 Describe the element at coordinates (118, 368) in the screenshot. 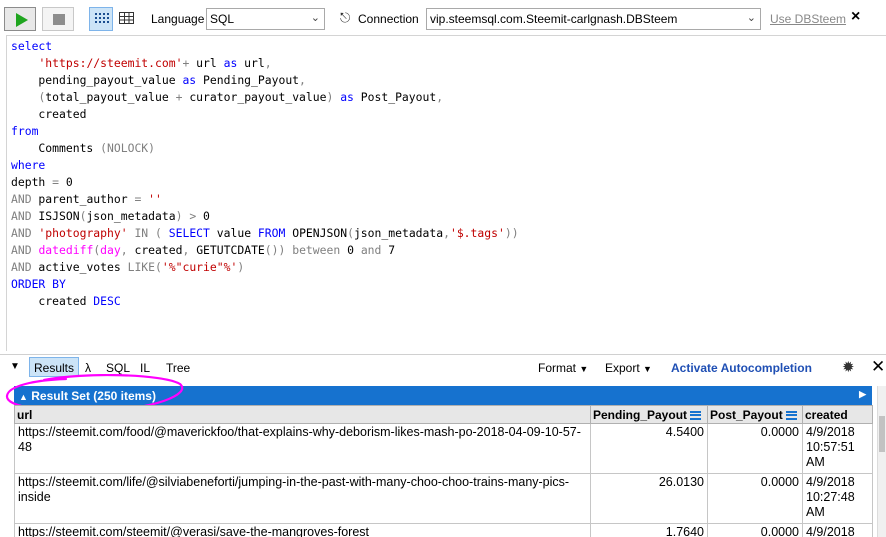

I see `tab-sql: SQL` at that location.